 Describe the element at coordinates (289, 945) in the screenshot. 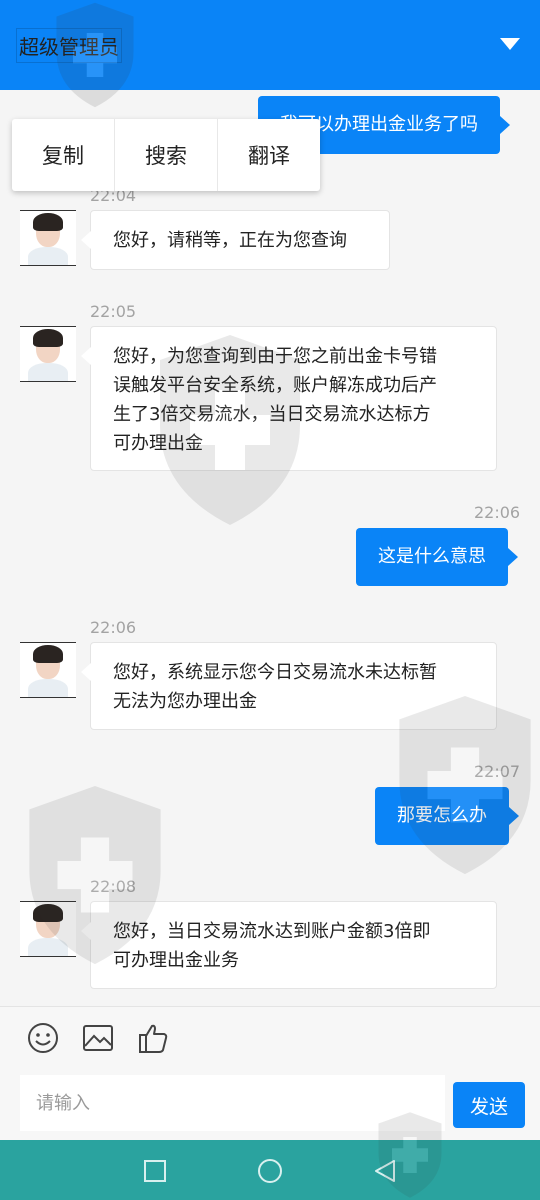

I see `message-bubble-received: 您好，当日交易流水达到账户金额3倍即 可办理出金业务` at that location.